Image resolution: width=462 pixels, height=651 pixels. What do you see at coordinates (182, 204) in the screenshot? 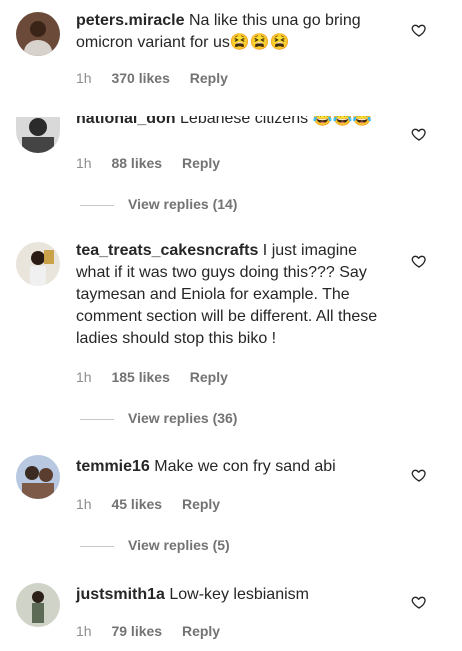
I see `view-replies-label: View replies (14)` at bounding box center [182, 204].